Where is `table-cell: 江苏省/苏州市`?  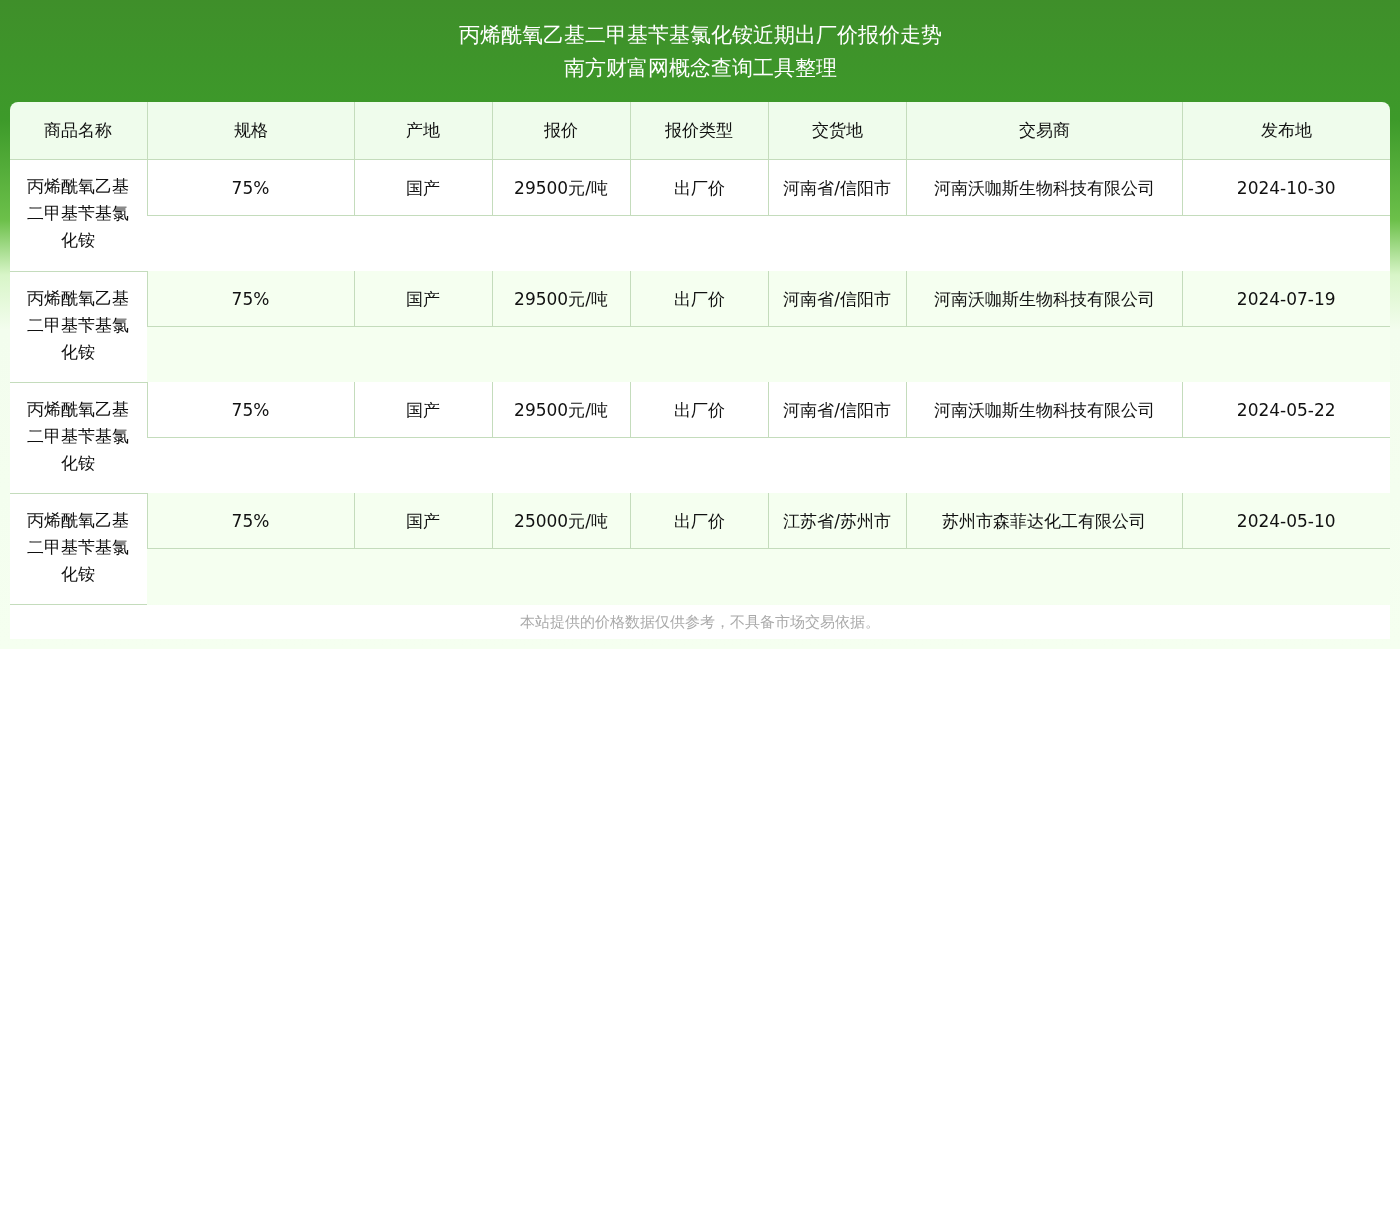
table-cell: 江苏省/苏州市 is located at coordinates (837, 521).